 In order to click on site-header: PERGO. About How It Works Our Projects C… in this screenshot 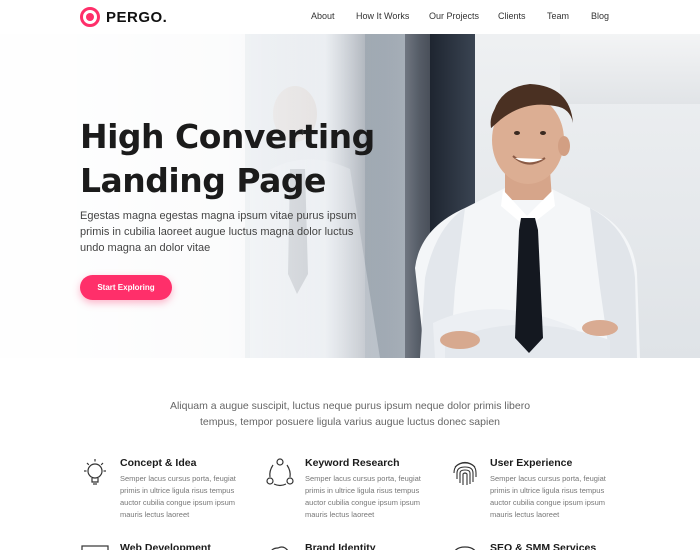, I will do `click(350, 17)`.